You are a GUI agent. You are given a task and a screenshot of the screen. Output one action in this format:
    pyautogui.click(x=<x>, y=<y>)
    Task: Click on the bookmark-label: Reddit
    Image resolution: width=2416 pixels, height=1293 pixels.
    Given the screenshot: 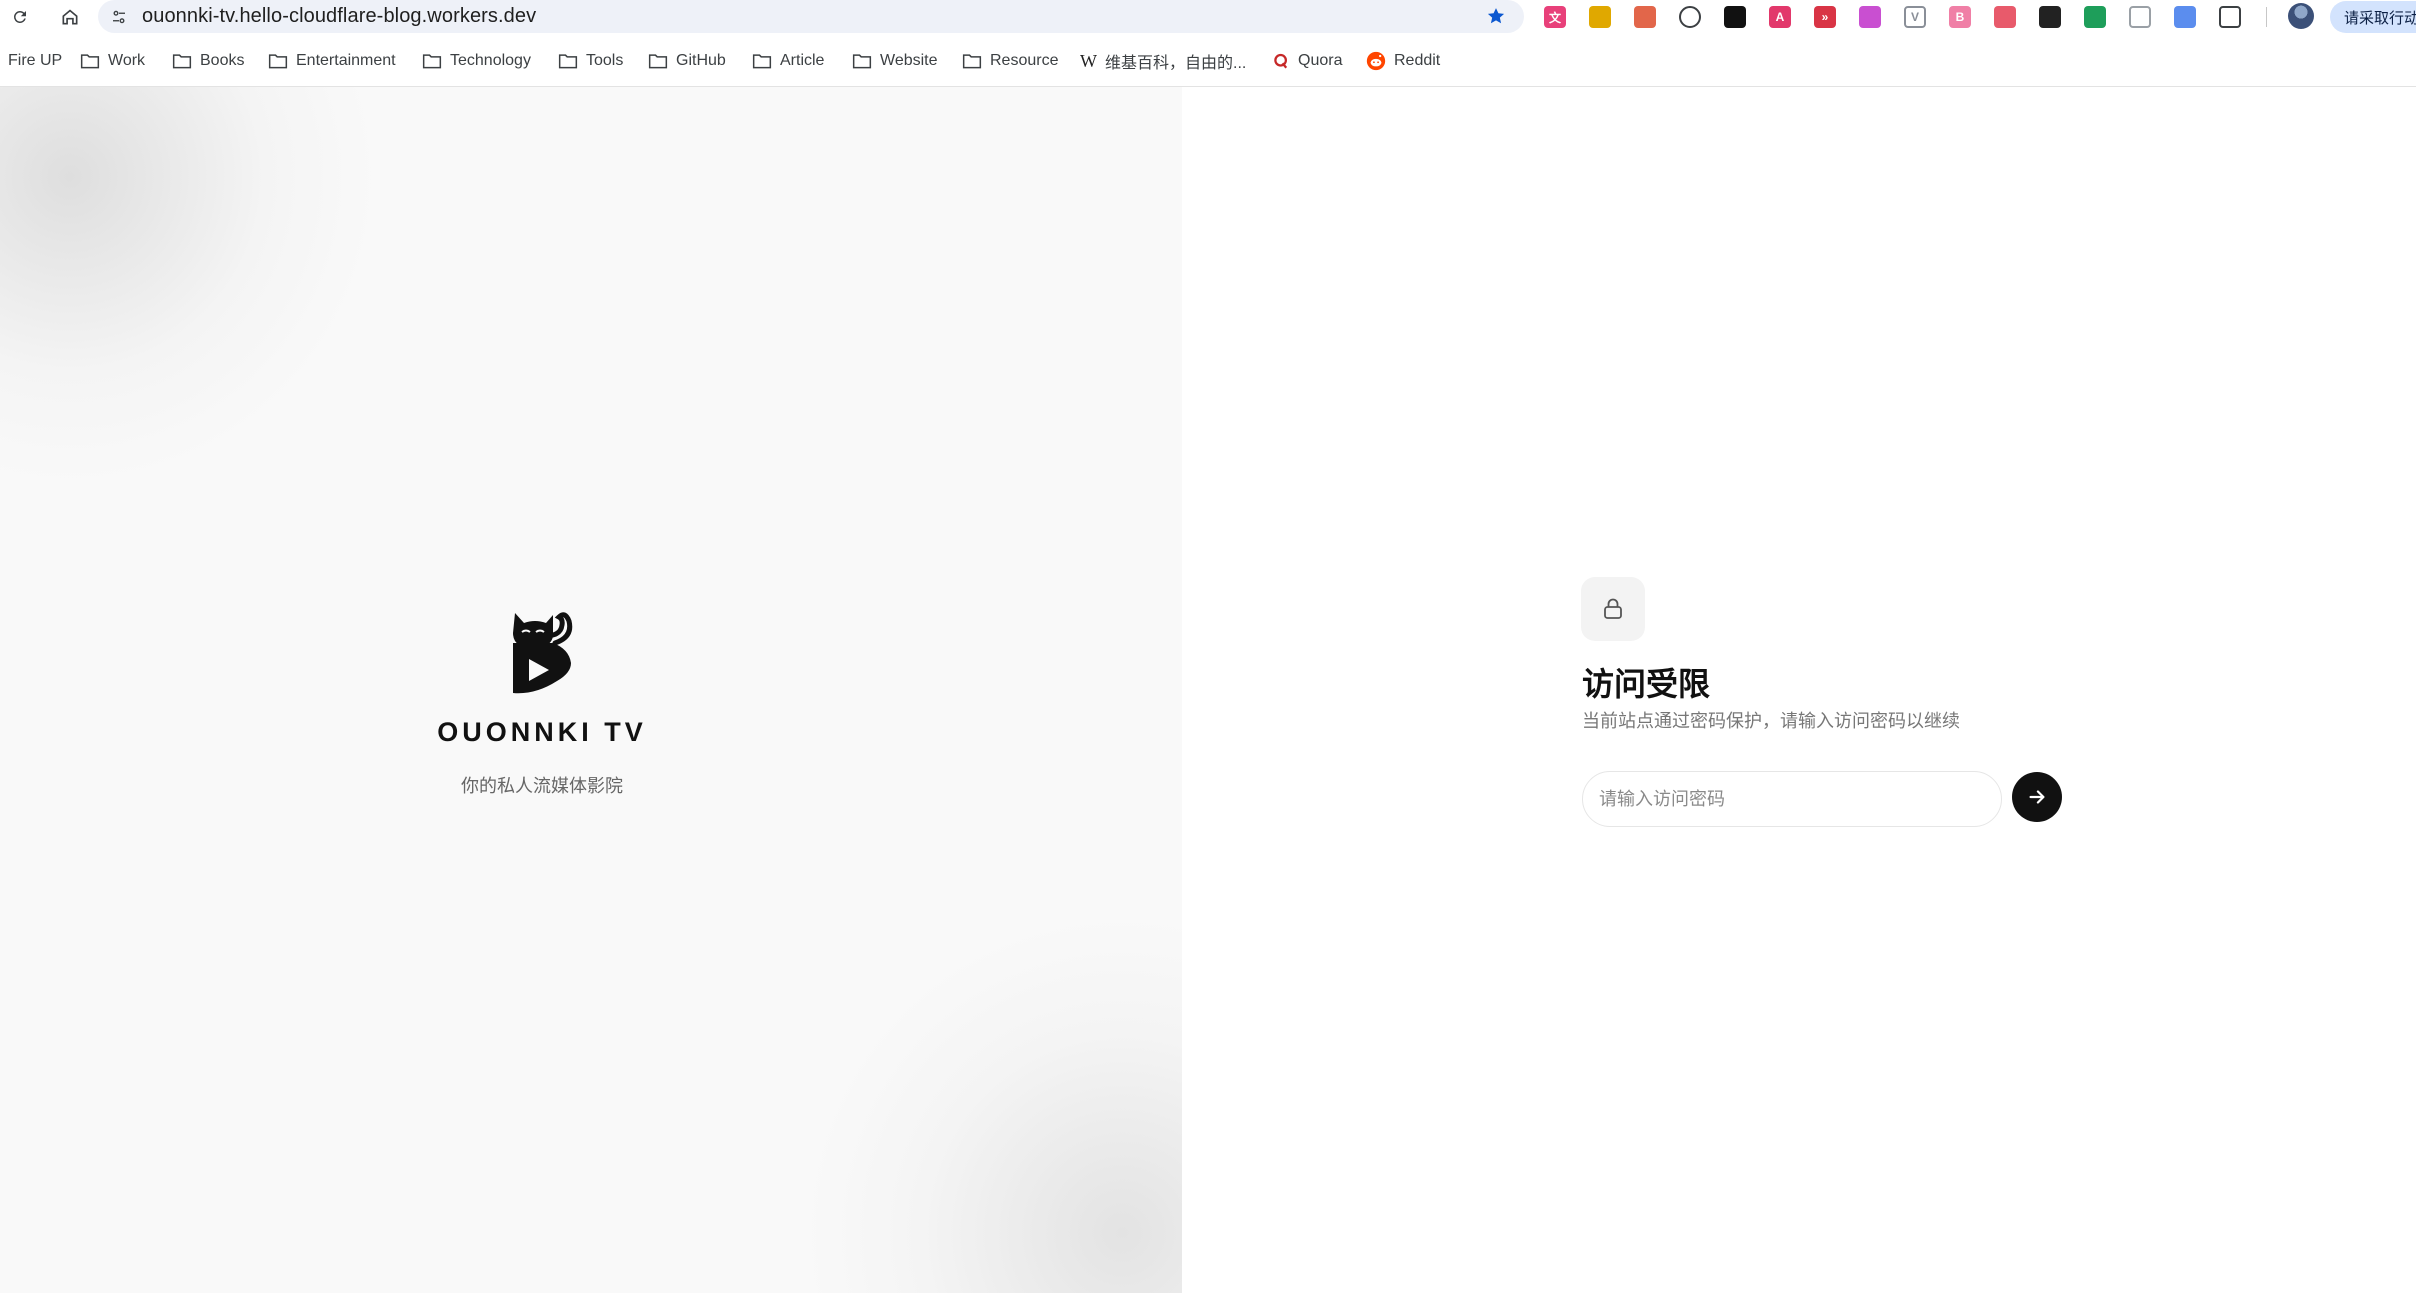 What is the action you would take?
    pyautogui.click(x=1417, y=60)
    